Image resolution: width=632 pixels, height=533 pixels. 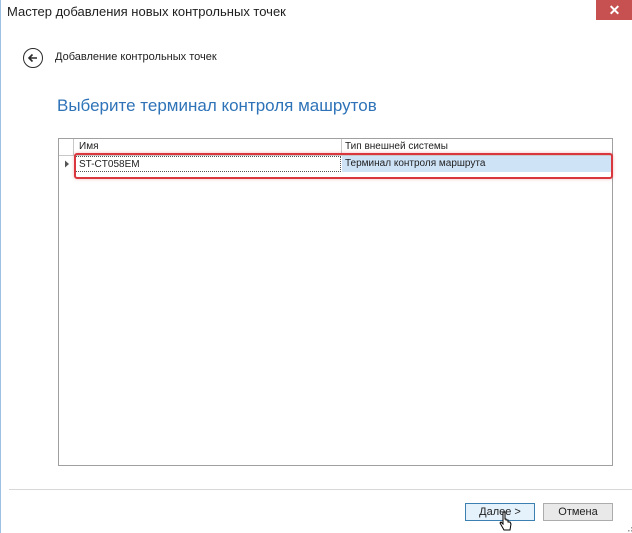 What do you see at coordinates (217, 105) in the screenshot?
I see `page-heading: Выберите терминал контроля машрутов` at bounding box center [217, 105].